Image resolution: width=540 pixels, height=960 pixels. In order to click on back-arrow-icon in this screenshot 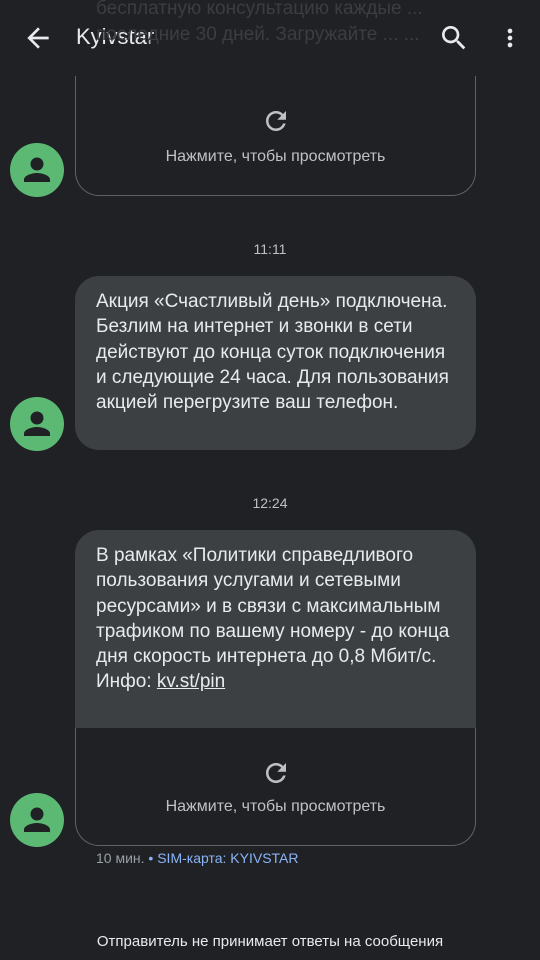, I will do `click(38, 38)`.